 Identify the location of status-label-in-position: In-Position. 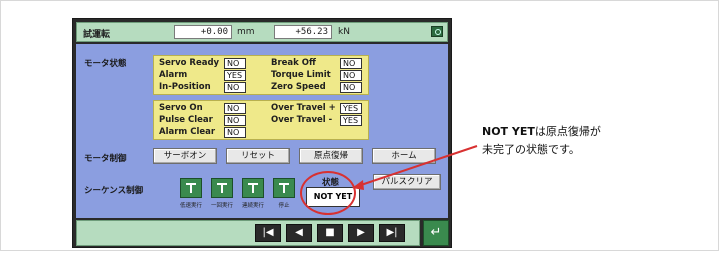
(185, 87).